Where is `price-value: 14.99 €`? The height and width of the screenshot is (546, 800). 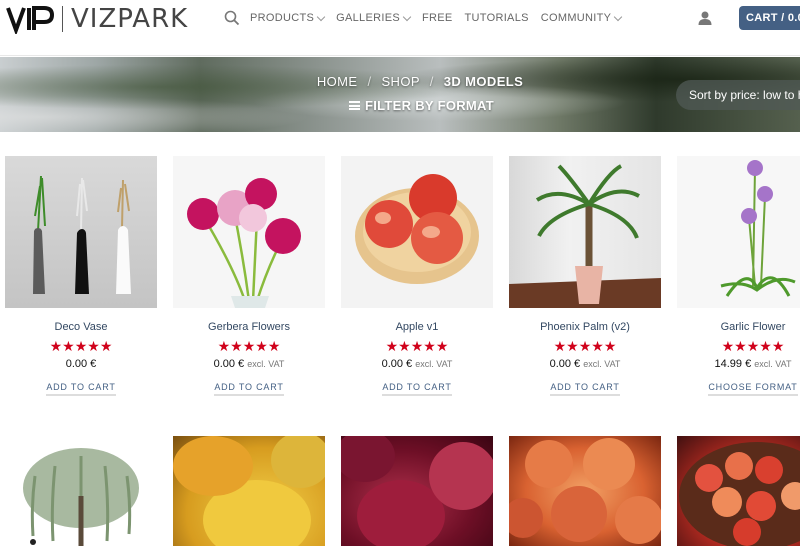
price-value: 14.99 € is located at coordinates (733, 364).